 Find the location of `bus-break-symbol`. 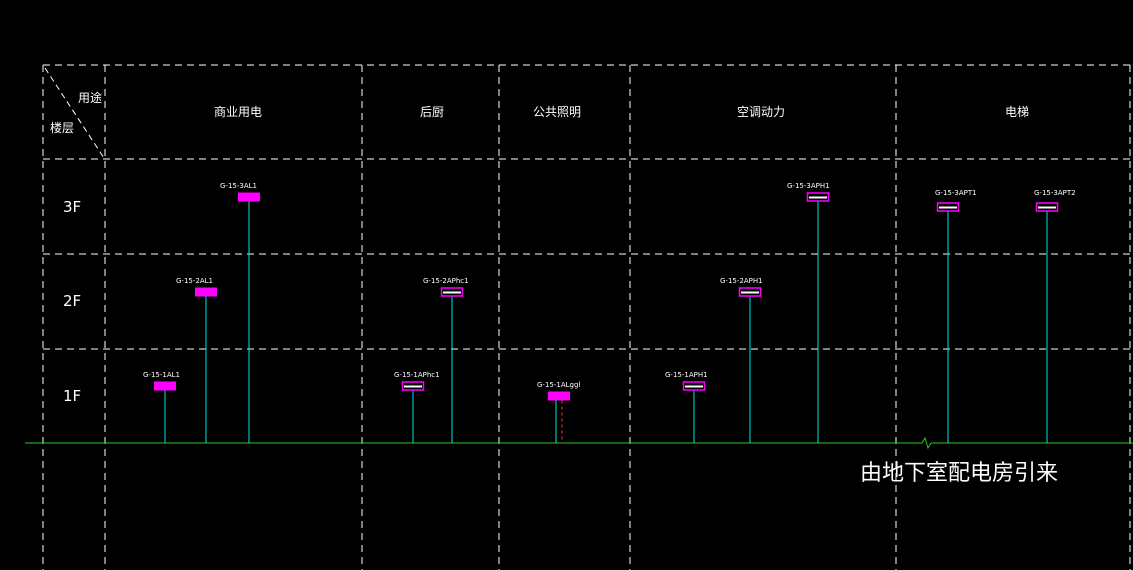

bus-break-symbol is located at coordinates (926, 443).